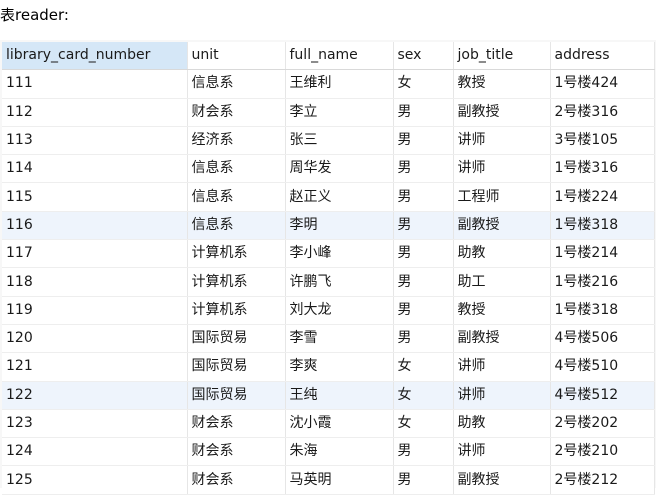 This screenshot has height=495, width=656. I want to click on cell-full-name: 王纯, so click(339, 395).